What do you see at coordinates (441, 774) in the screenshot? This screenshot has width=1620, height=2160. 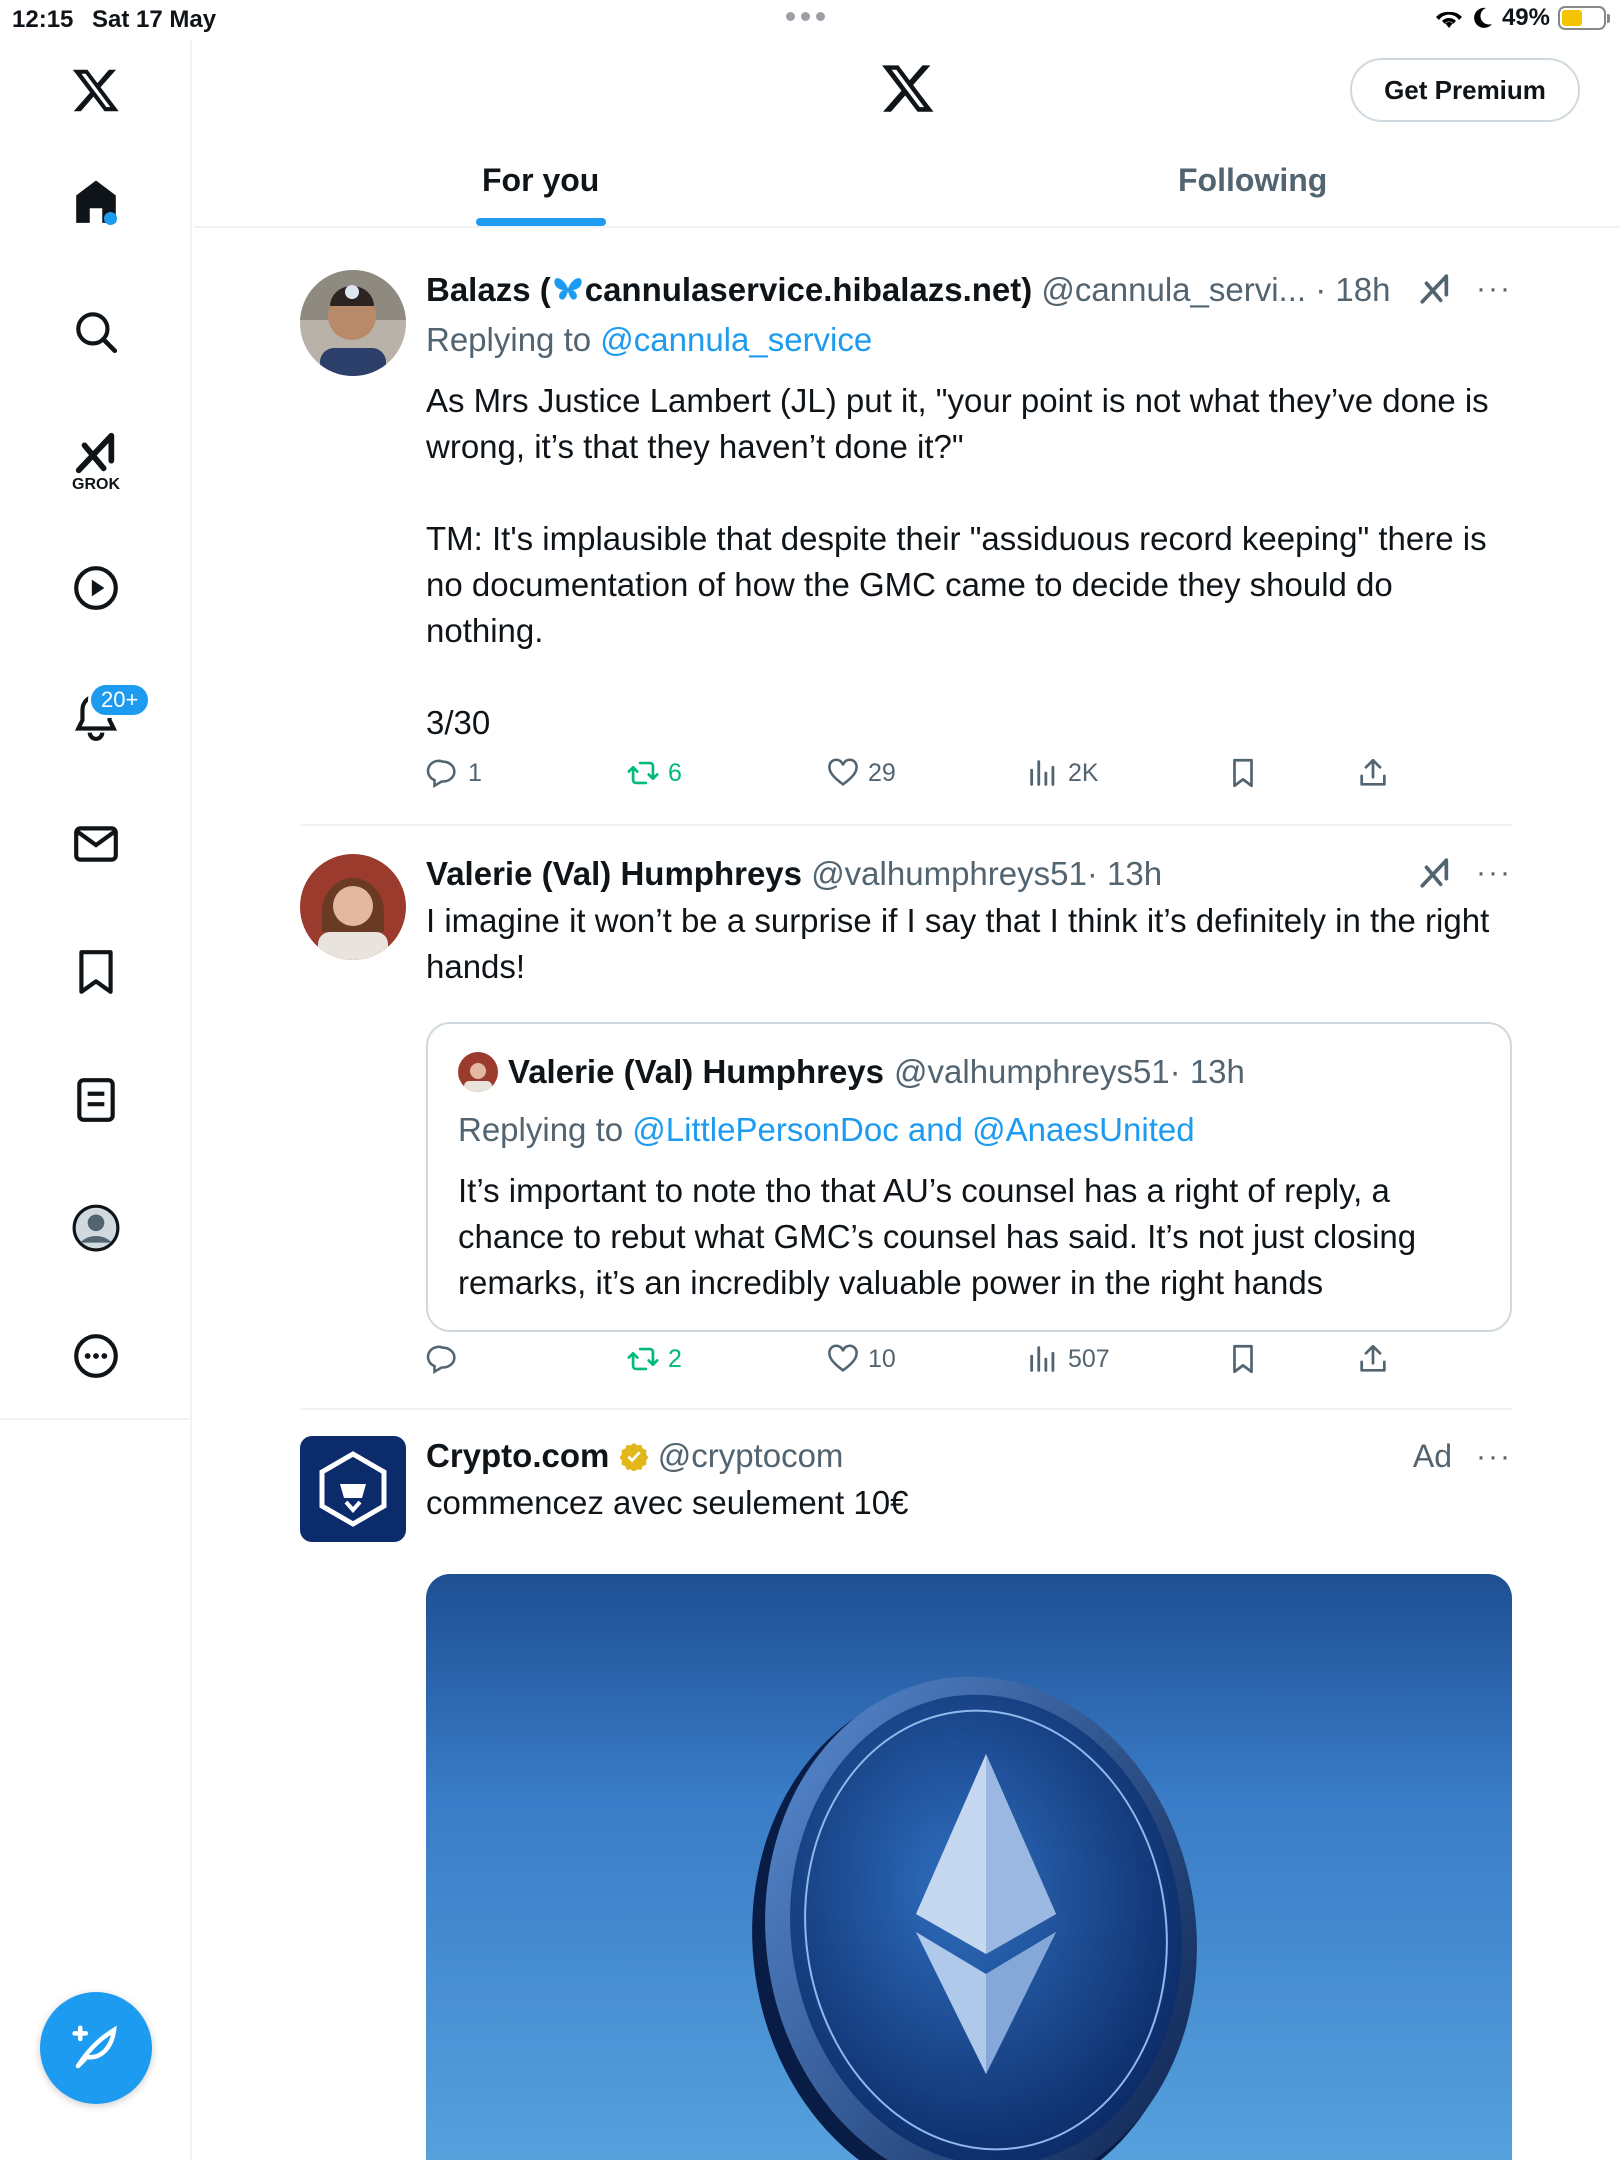 I see `reply-icon` at bounding box center [441, 774].